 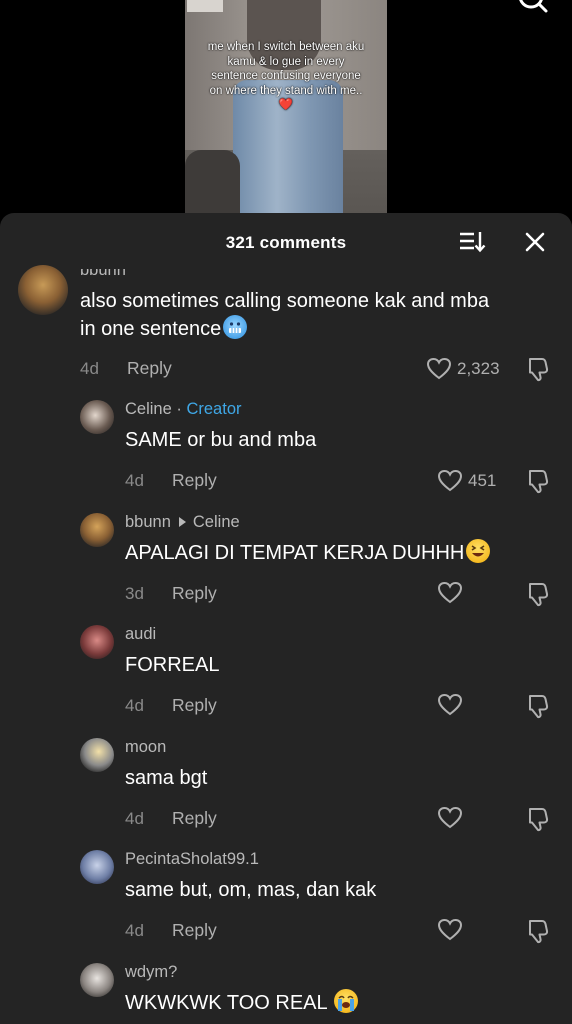 I want to click on loudly-crying-face-emoji, so click(x=346, y=1001).